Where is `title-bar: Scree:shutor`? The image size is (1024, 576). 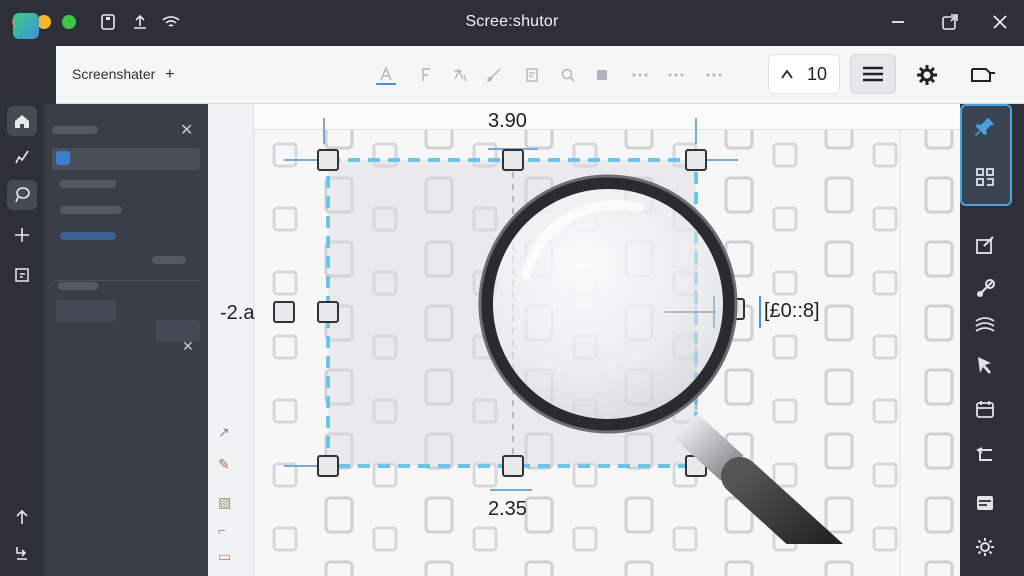
title-bar: Scree:shutor is located at coordinates (512, 23).